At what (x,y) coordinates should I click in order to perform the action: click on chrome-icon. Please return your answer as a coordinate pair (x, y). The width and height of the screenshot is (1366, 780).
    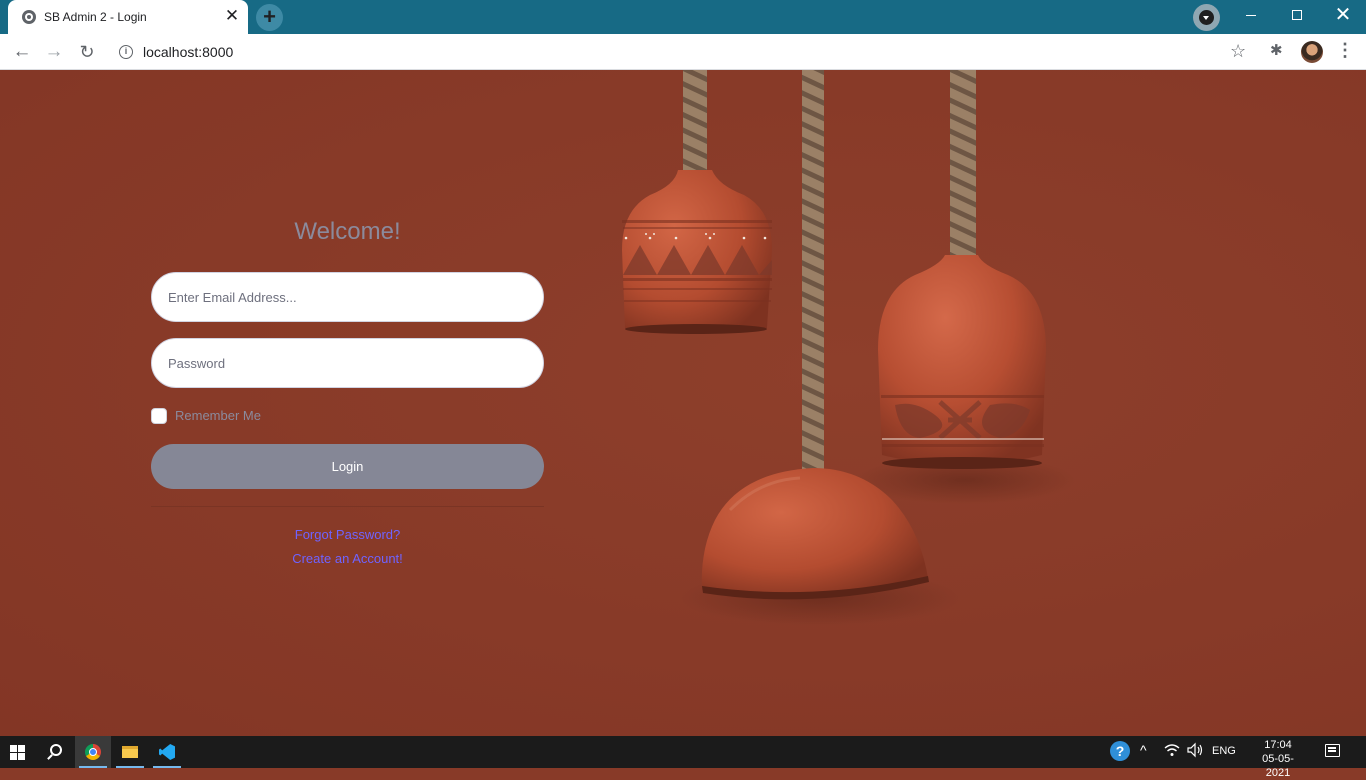
    Looking at the image, I should click on (93, 752).